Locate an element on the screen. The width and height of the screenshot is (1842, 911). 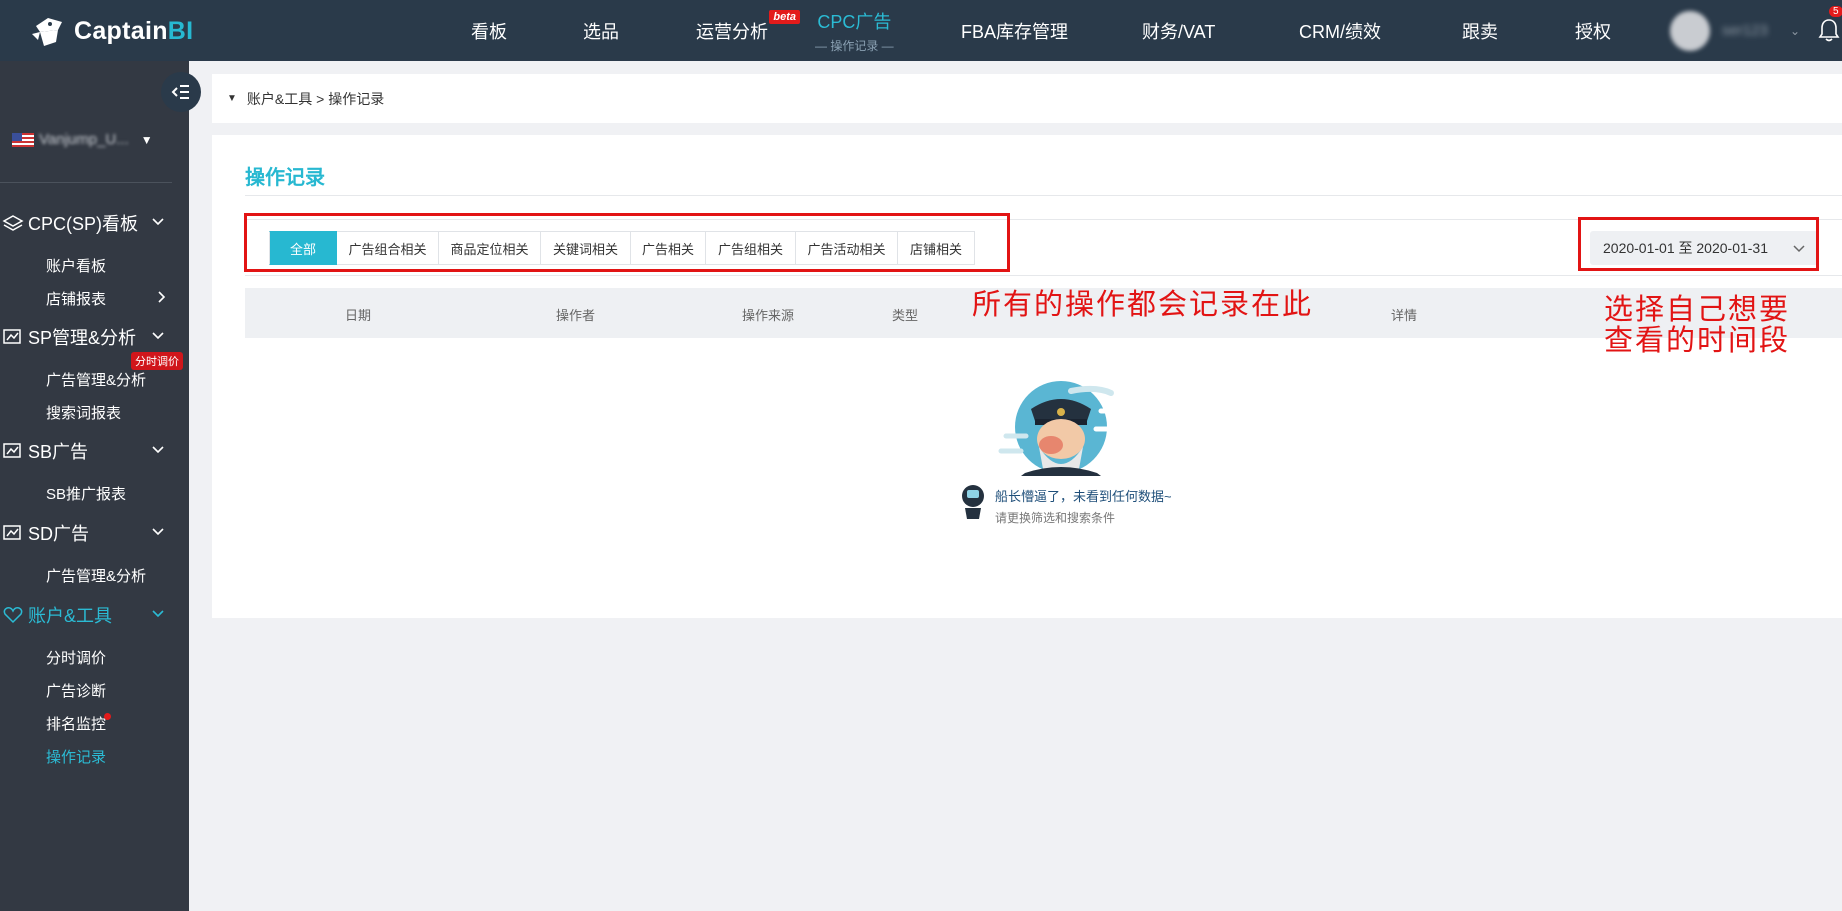
annotation-box-date is located at coordinates (1698, 244).